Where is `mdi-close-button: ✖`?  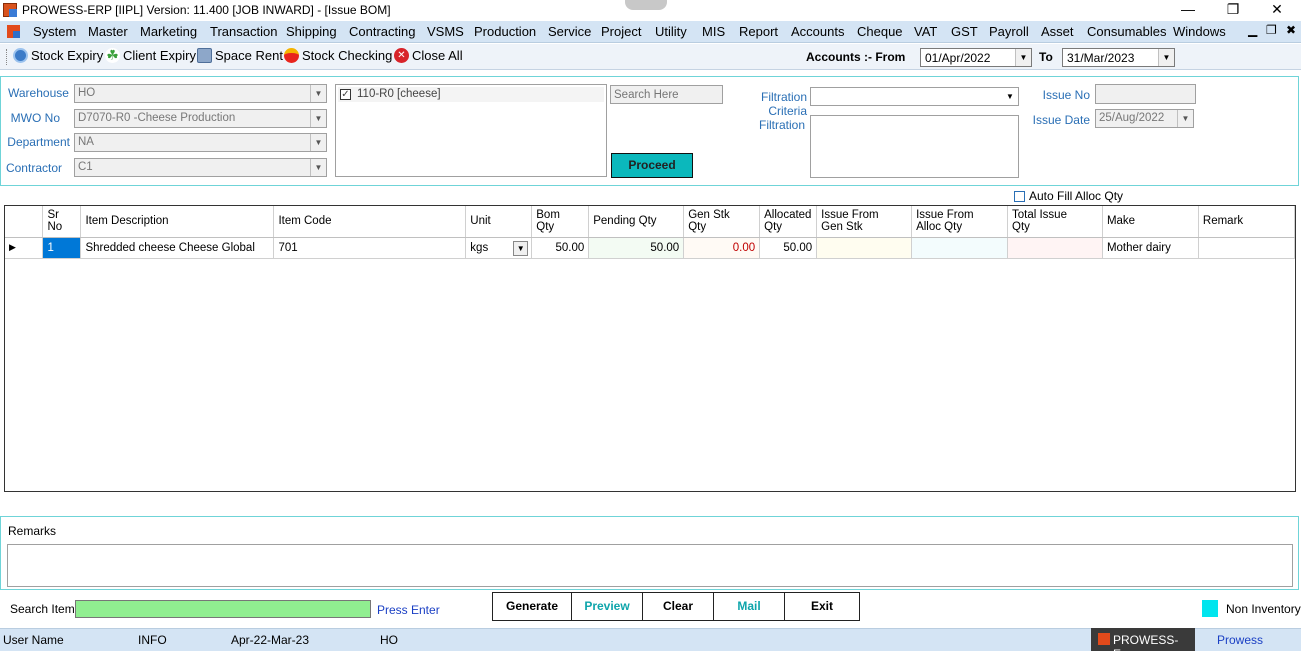
mdi-close-button: ✖ is located at coordinates (1291, 30).